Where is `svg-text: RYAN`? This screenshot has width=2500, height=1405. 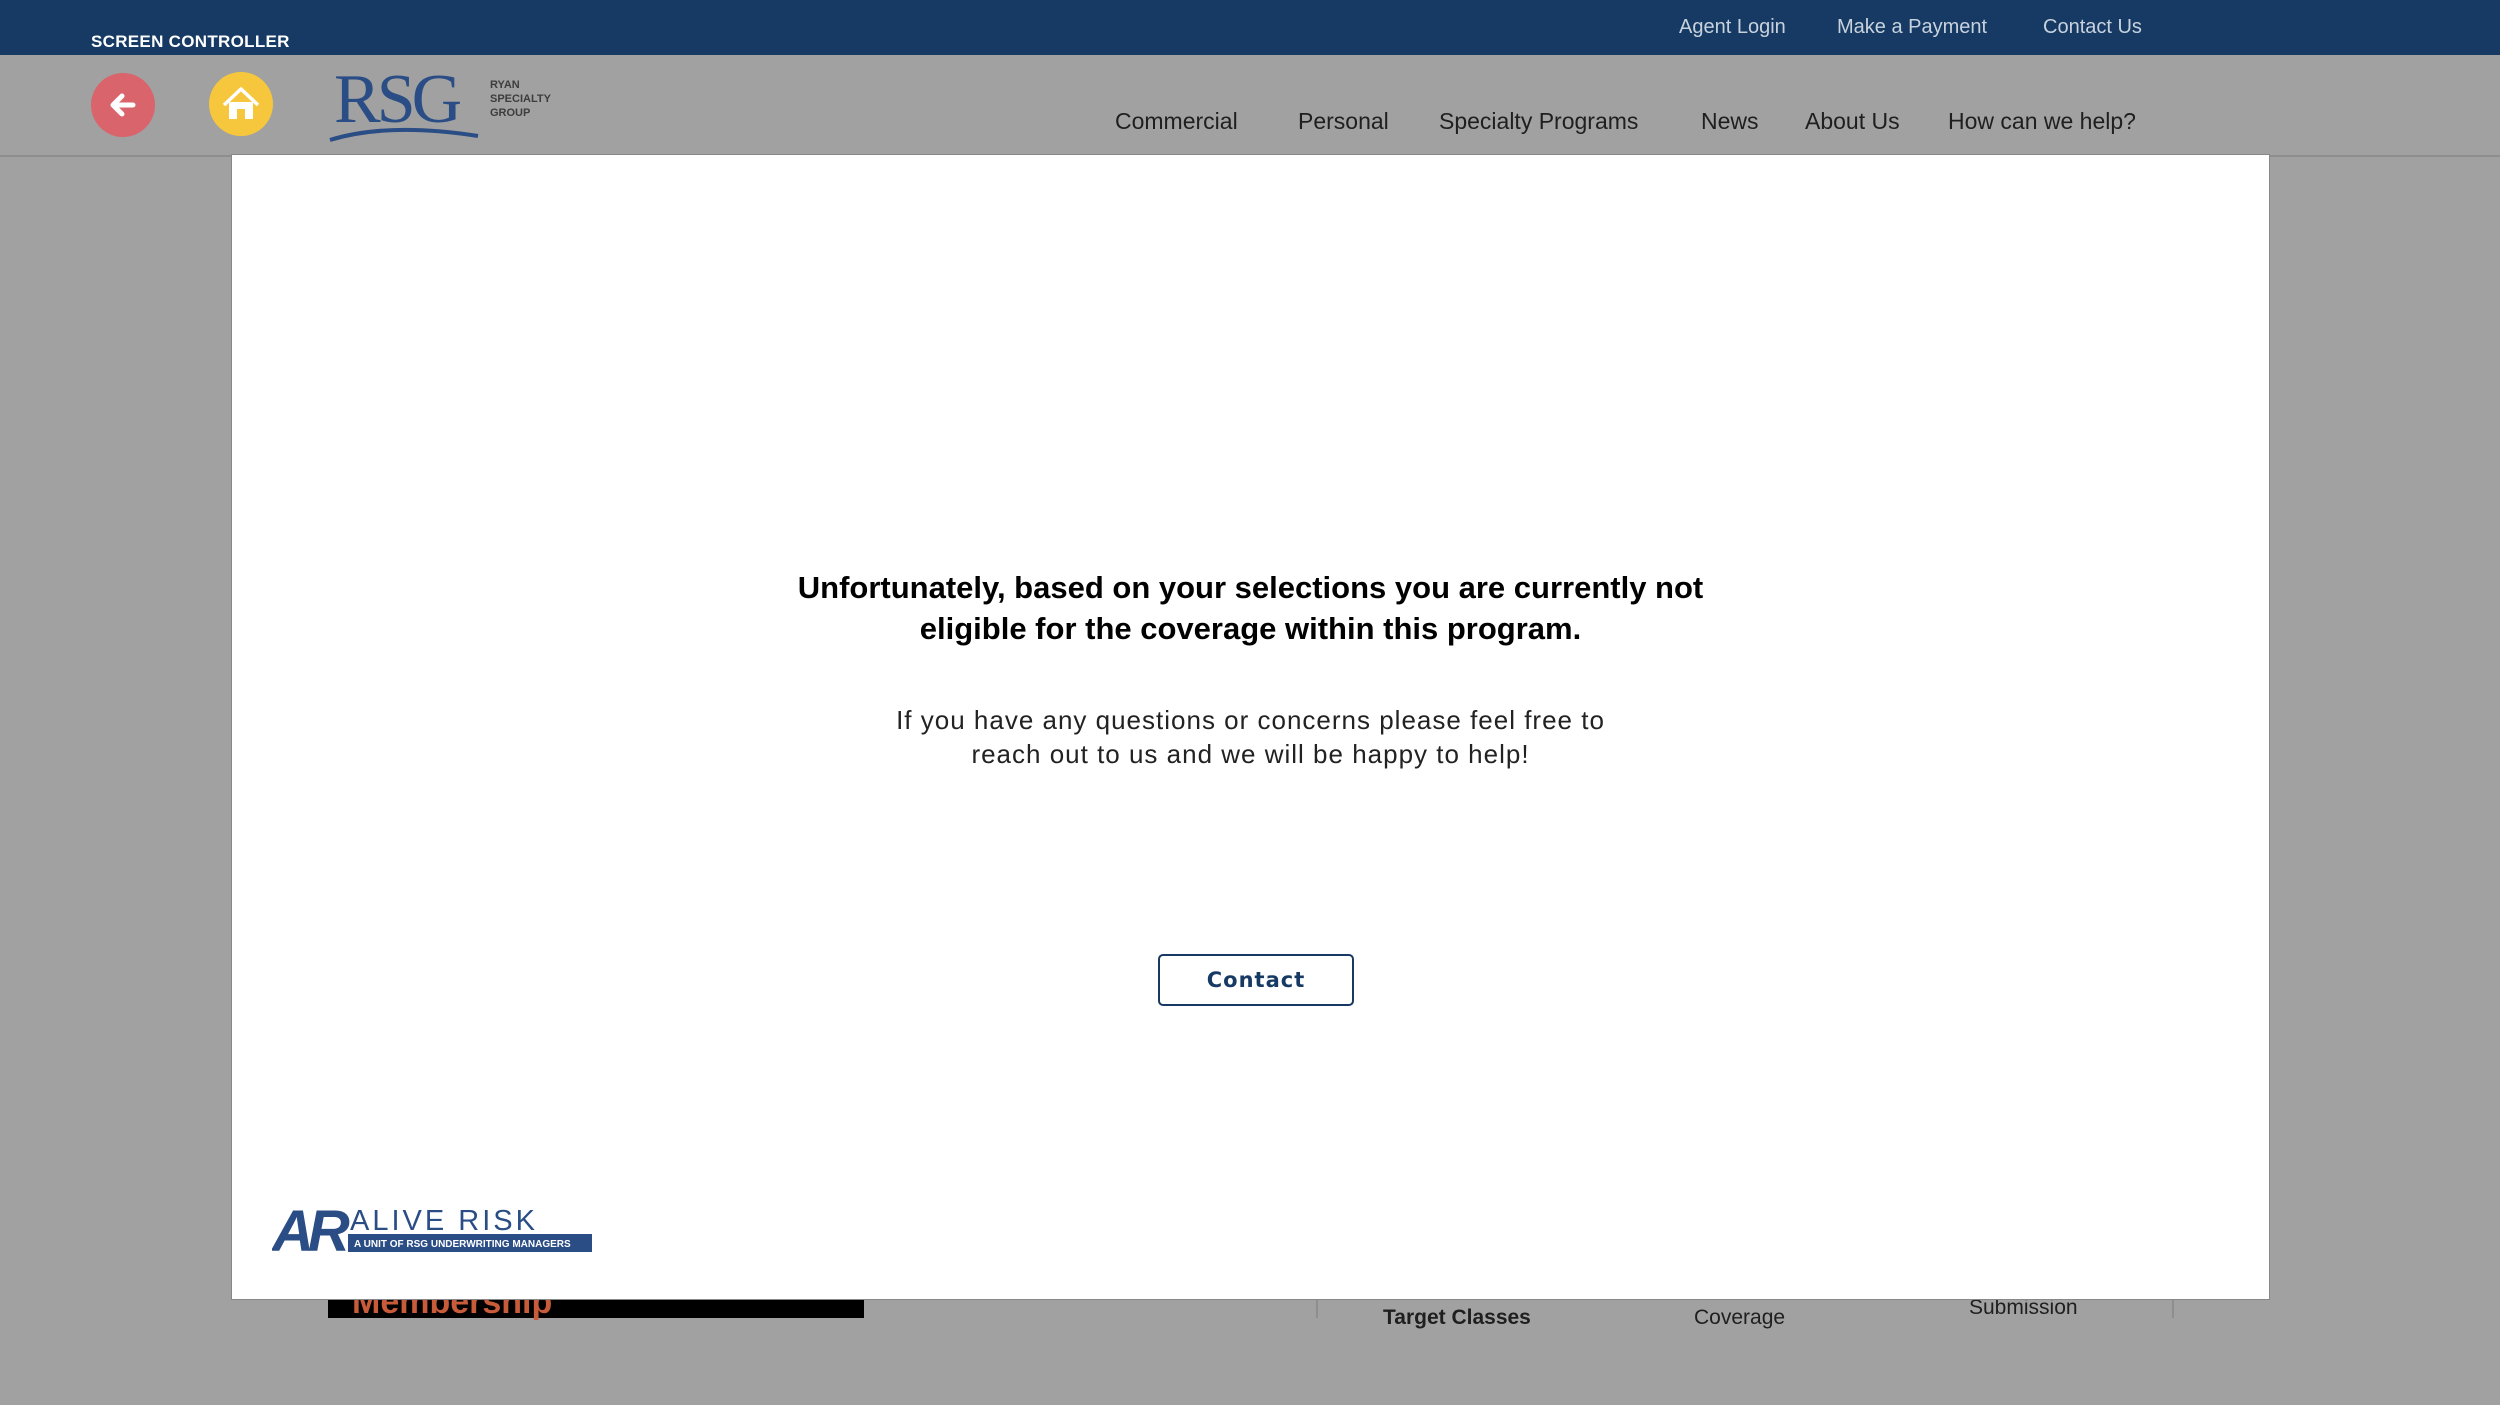
svg-text: RYAN is located at coordinates (505, 85).